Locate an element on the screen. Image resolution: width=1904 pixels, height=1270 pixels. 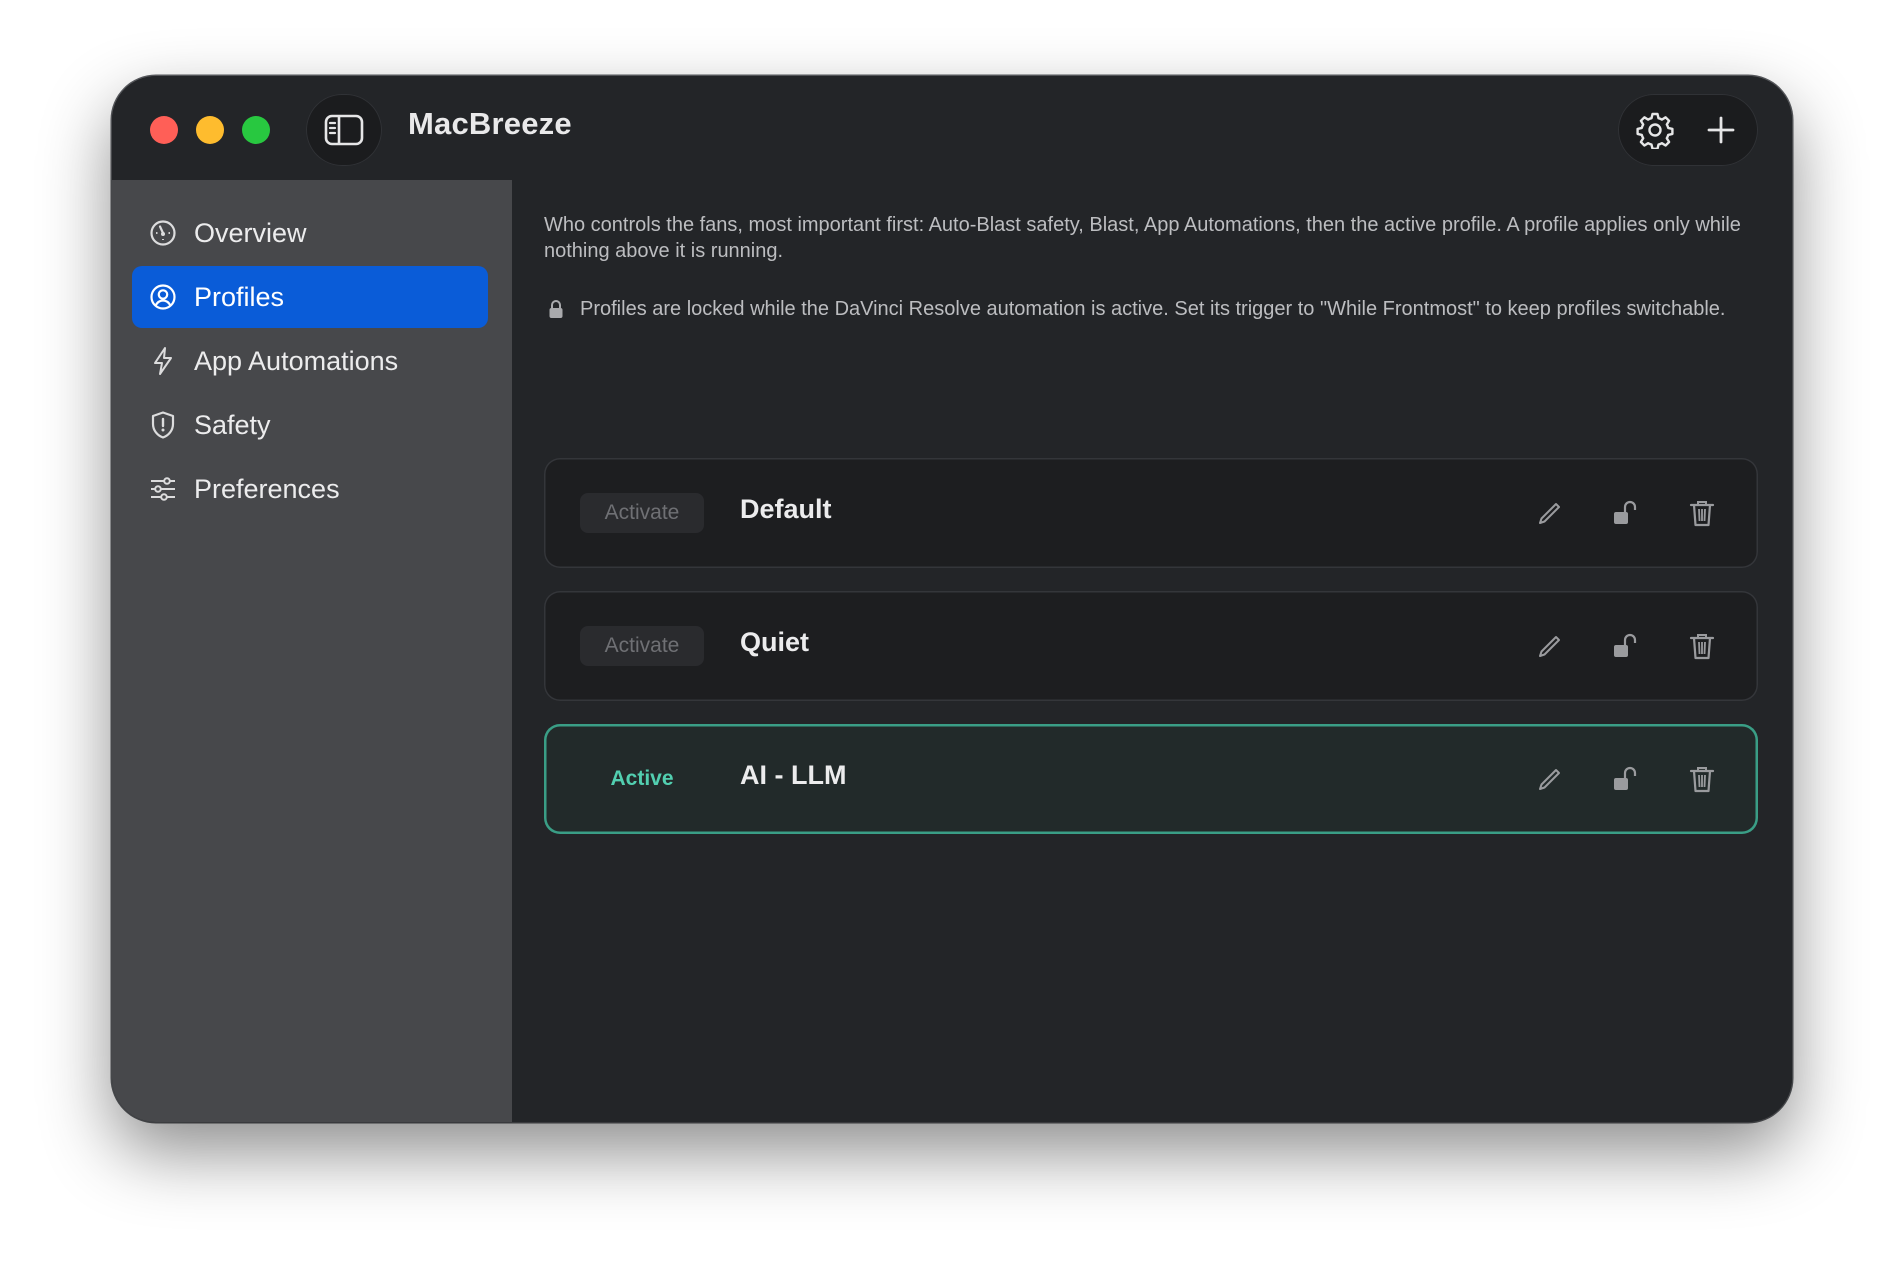
plus-icon is located at coordinates (1721, 130).